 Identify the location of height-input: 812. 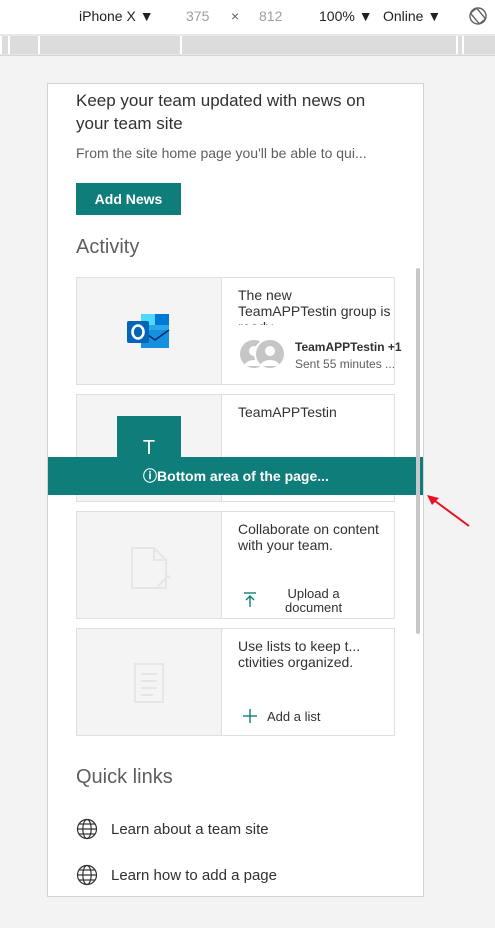
(270, 16).